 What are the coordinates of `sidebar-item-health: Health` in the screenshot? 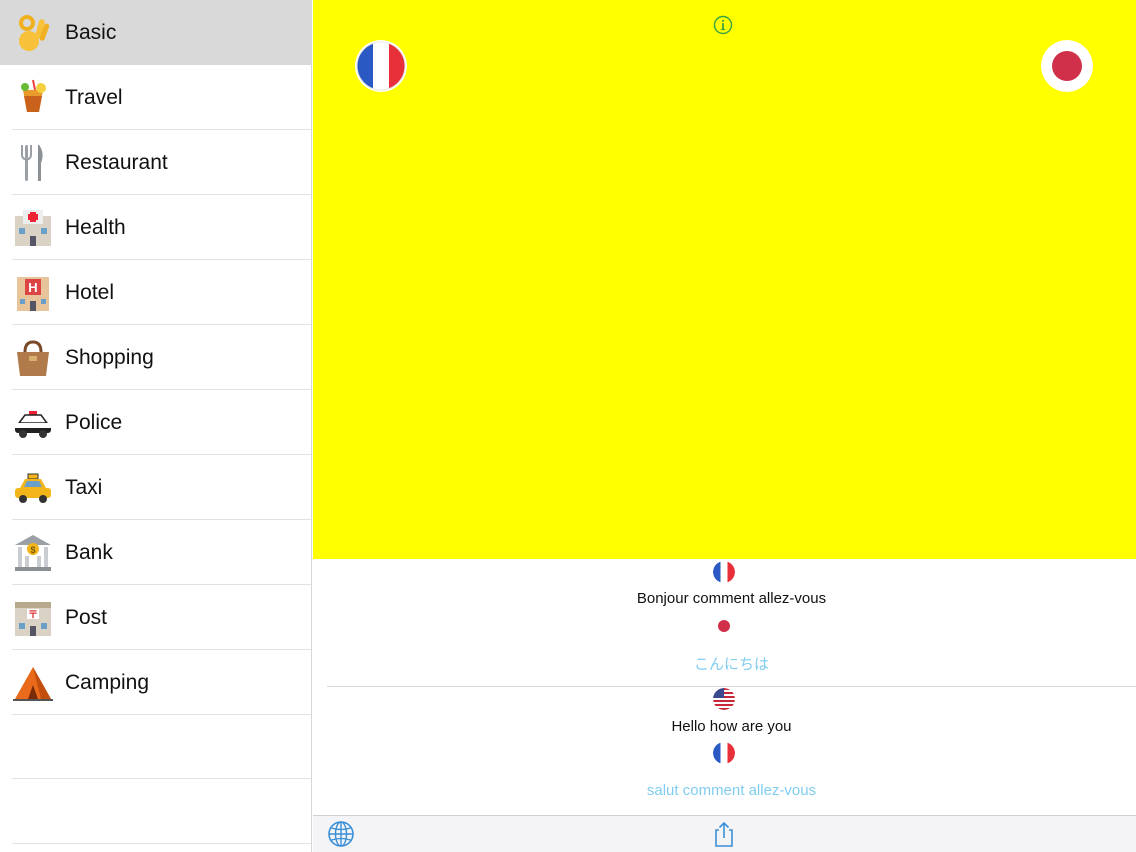 It's located at (155, 227).